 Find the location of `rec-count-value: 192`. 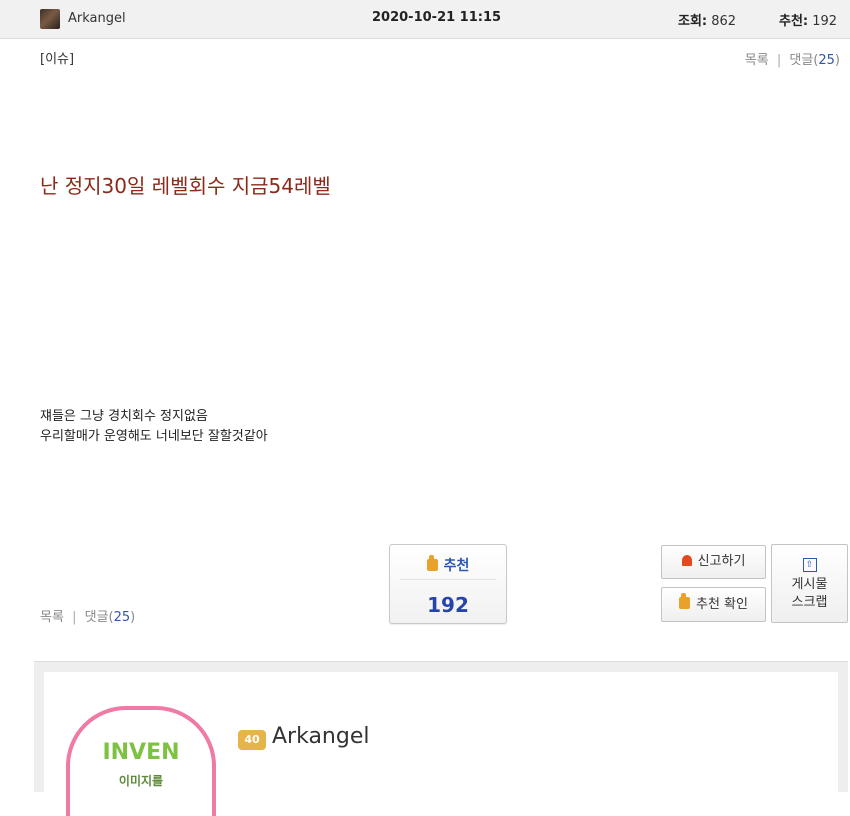

rec-count-value: 192 is located at coordinates (825, 21).